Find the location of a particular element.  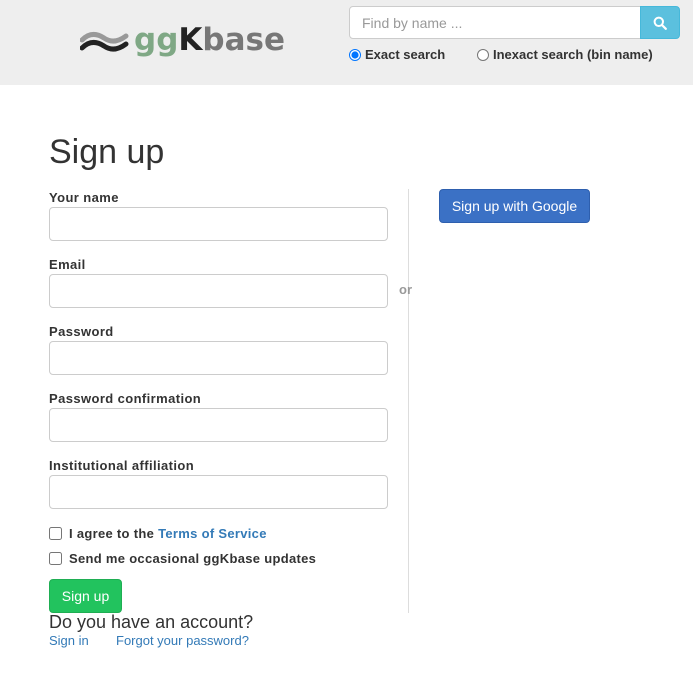

inexact-search-label: Inexact search (bin name) is located at coordinates (573, 54).